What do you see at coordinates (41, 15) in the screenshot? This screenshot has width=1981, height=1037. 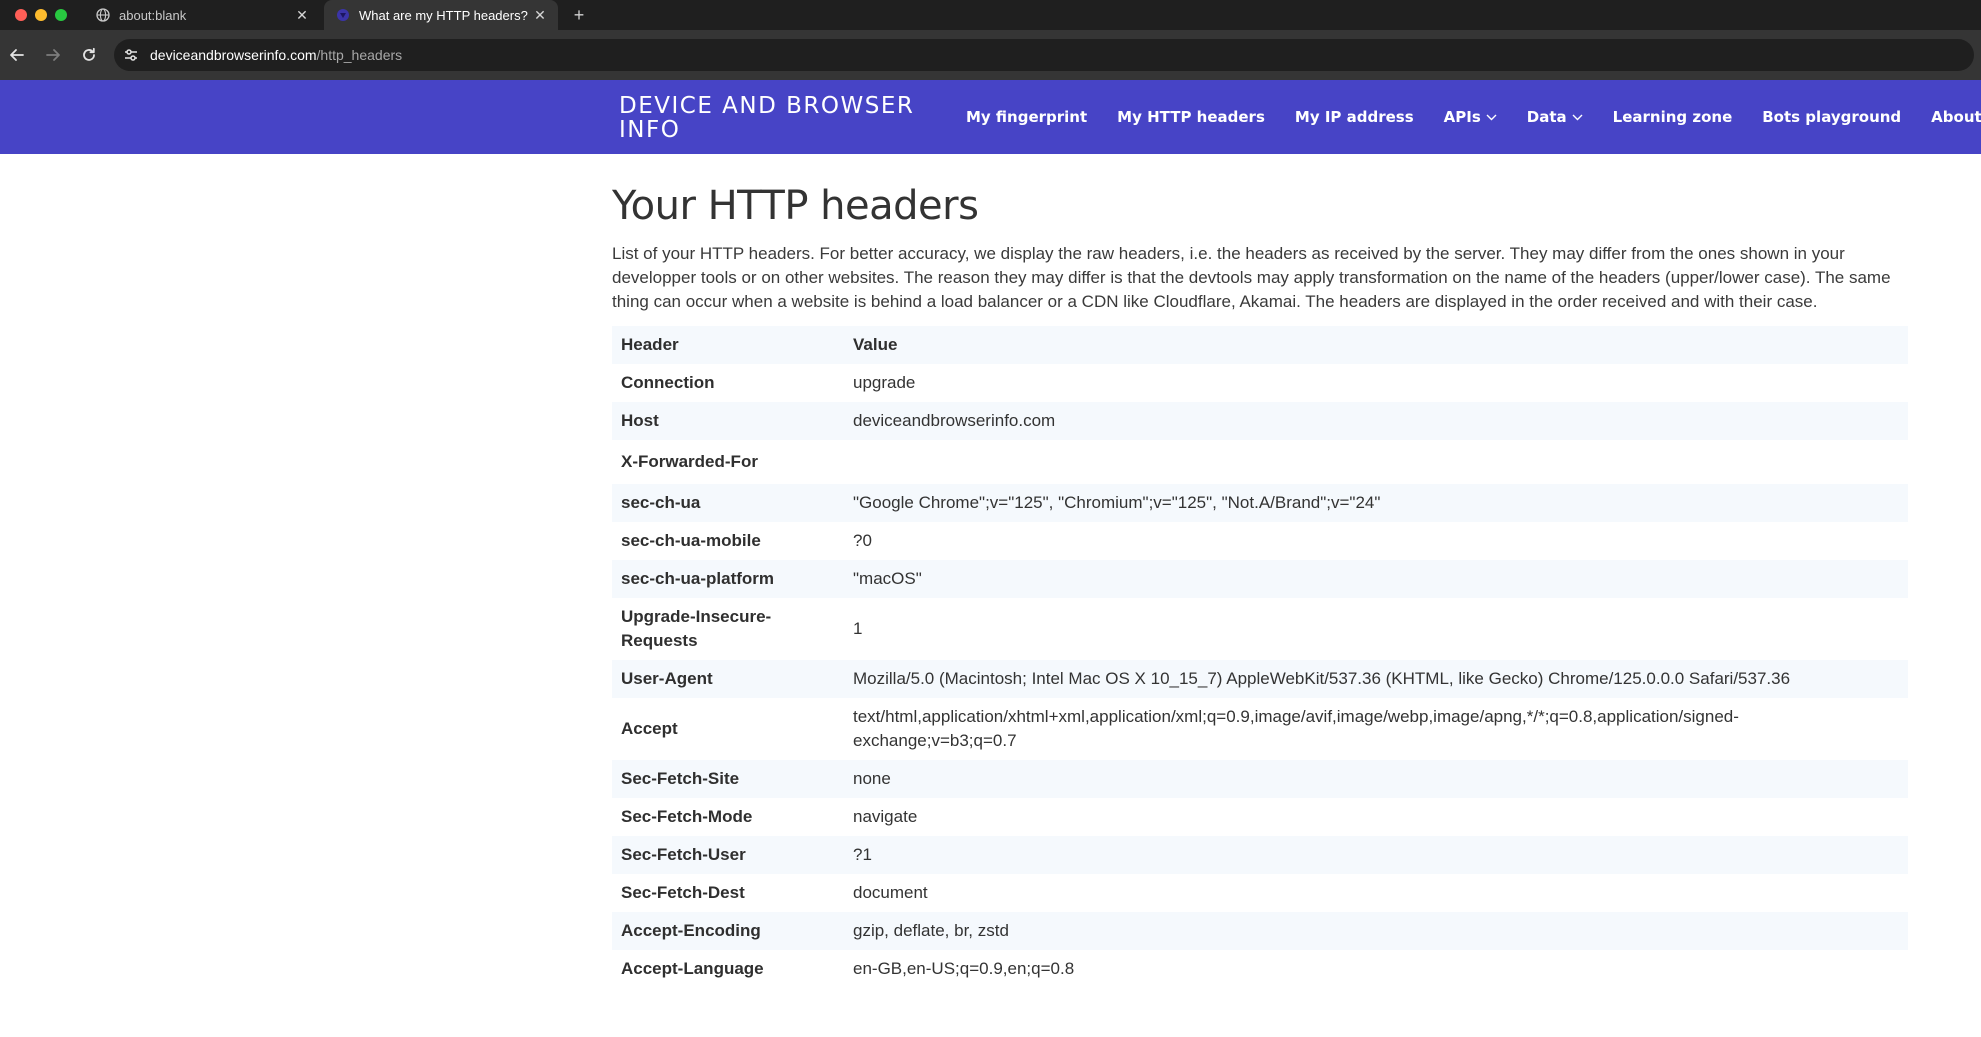 I see `minimize-window-button` at bounding box center [41, 15].